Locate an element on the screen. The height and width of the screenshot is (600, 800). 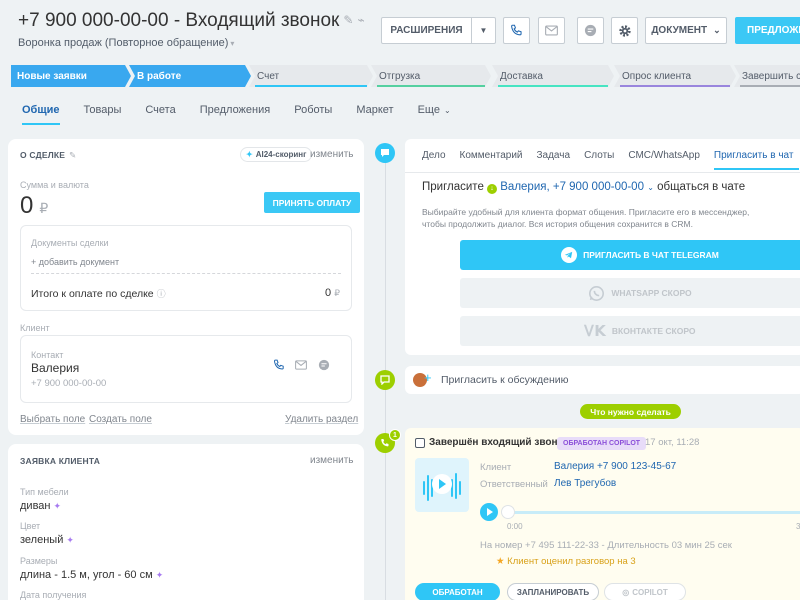
field-value: длина - 1.5 м, угол - 60 см ✦ is located at coordinates (92, 575).